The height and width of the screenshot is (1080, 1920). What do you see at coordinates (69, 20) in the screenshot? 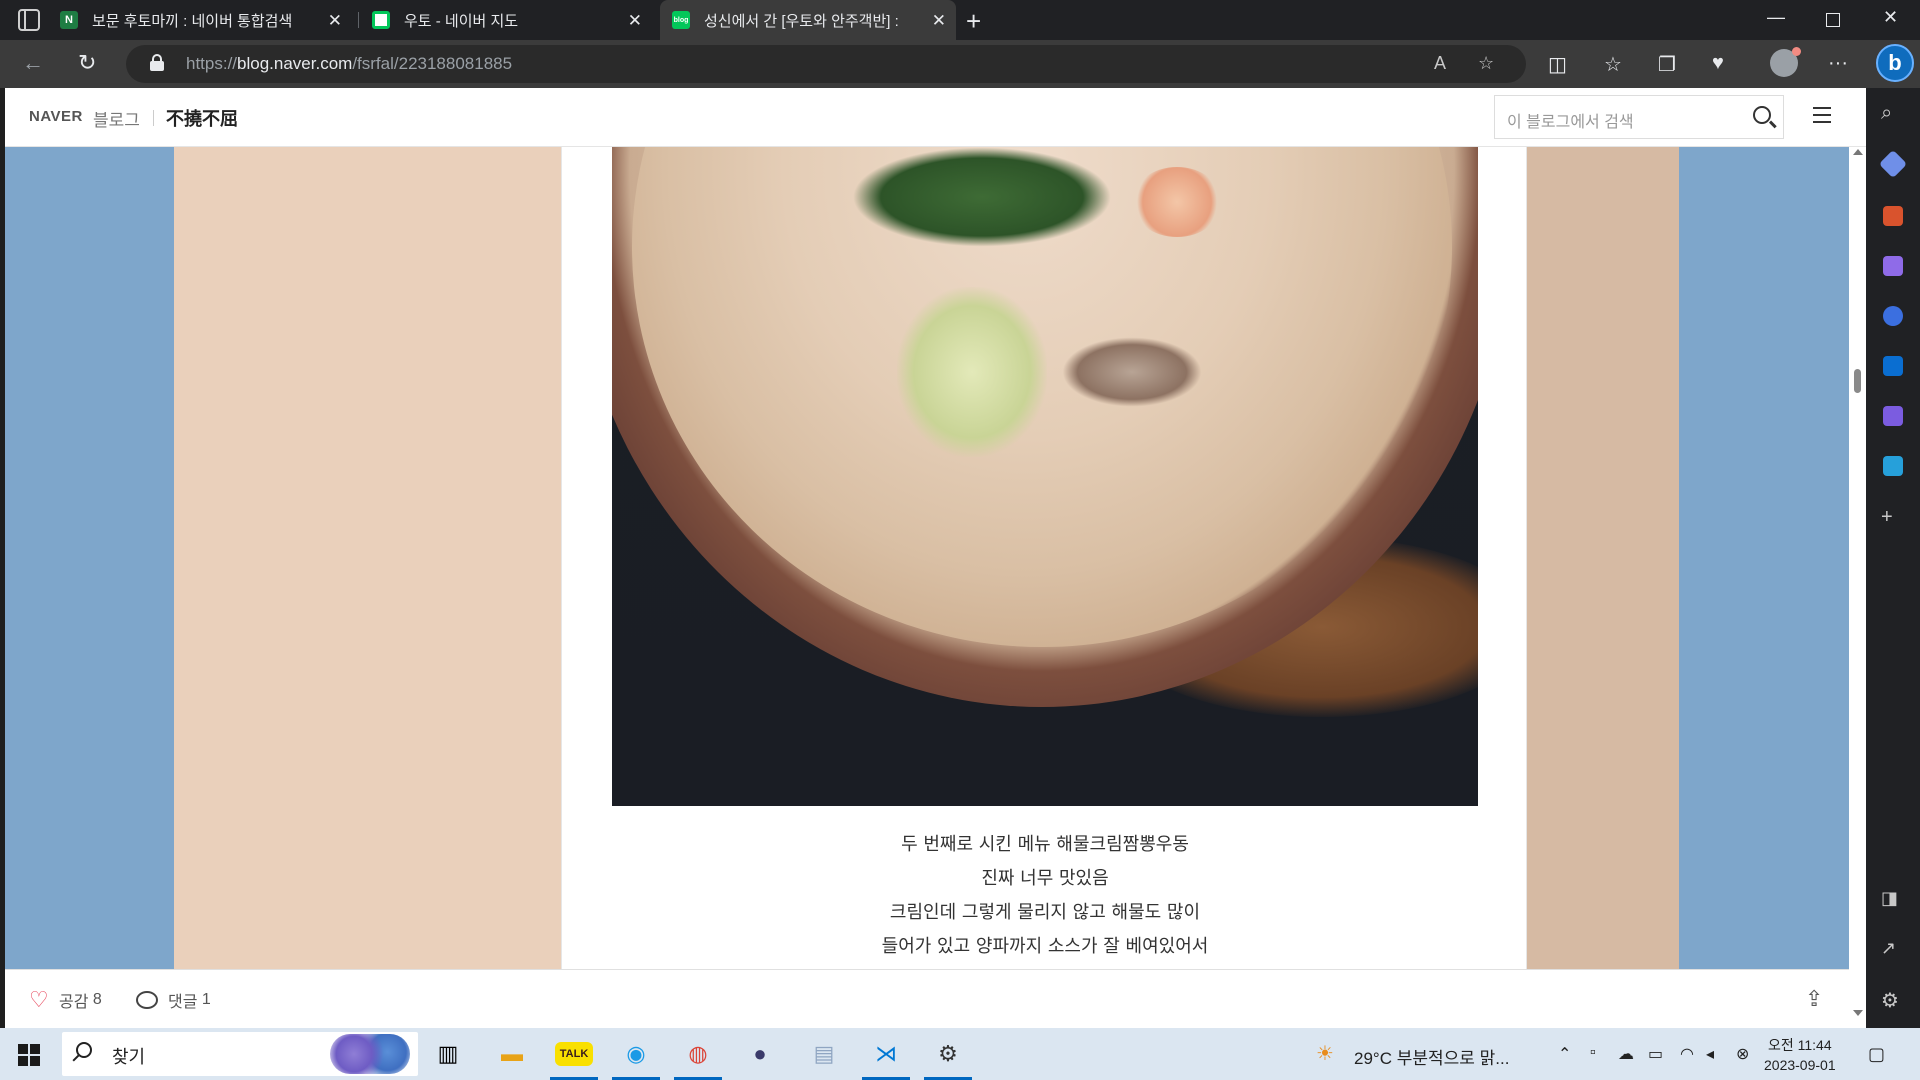
I see `naver-favicon-icon: N` at bounding box center [69, 20].